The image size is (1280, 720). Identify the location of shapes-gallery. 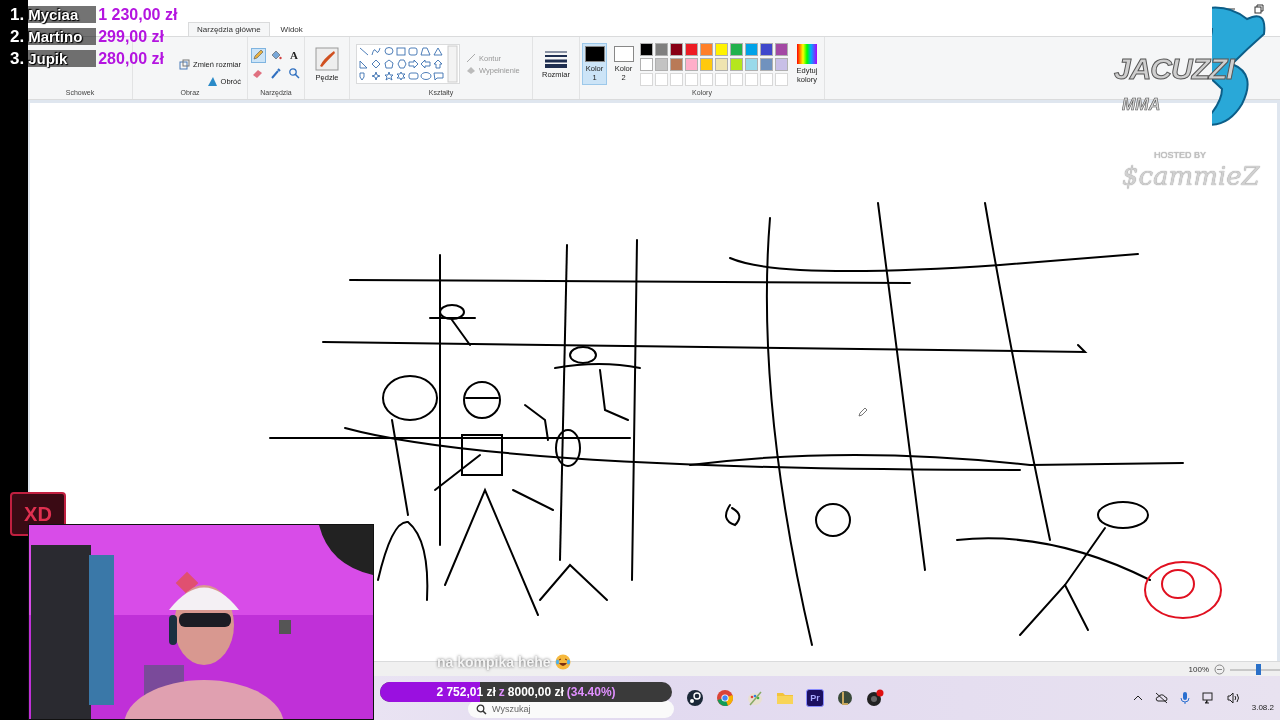
(408, 64).